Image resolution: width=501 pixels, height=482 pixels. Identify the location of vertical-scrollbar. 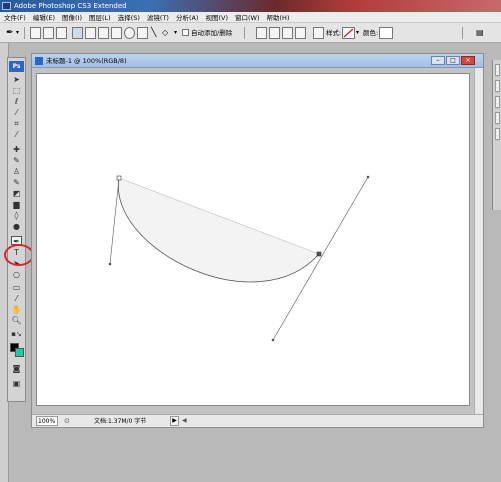
(478, 241).